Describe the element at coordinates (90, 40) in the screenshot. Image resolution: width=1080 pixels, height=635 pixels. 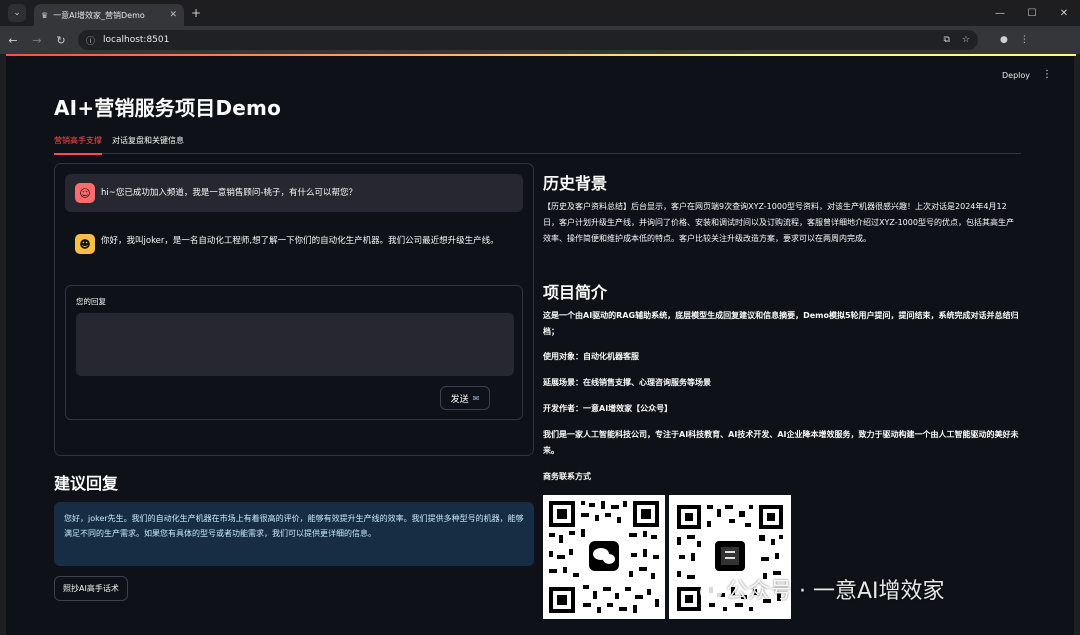
I see `site-info-icon: ⓘ` at that location.